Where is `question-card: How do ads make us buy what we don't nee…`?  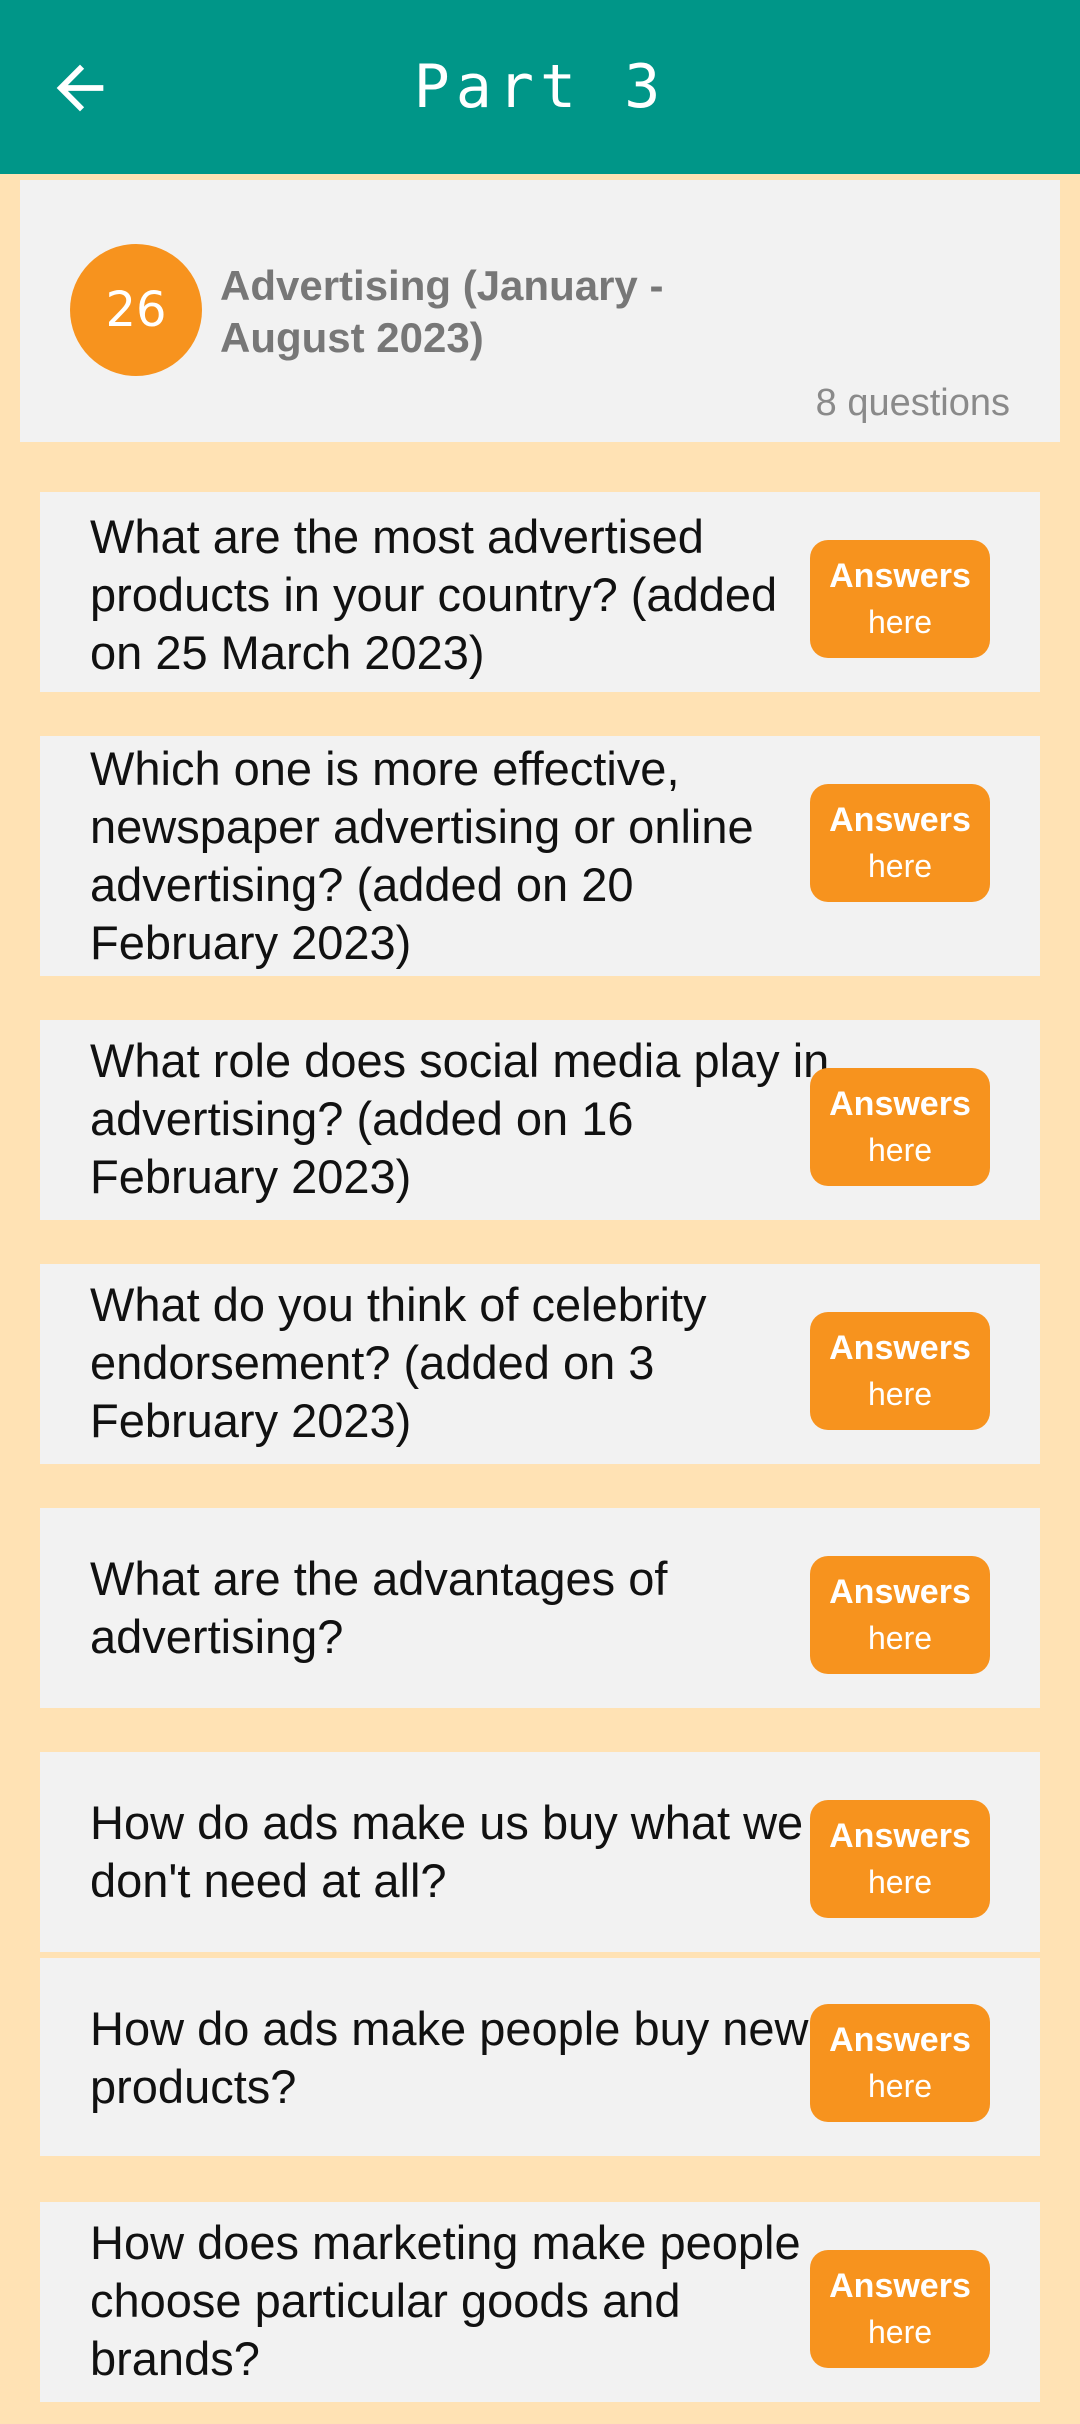
question-card: How do ads make us buy what we don't nee… is located at coordinates (540, 1852).